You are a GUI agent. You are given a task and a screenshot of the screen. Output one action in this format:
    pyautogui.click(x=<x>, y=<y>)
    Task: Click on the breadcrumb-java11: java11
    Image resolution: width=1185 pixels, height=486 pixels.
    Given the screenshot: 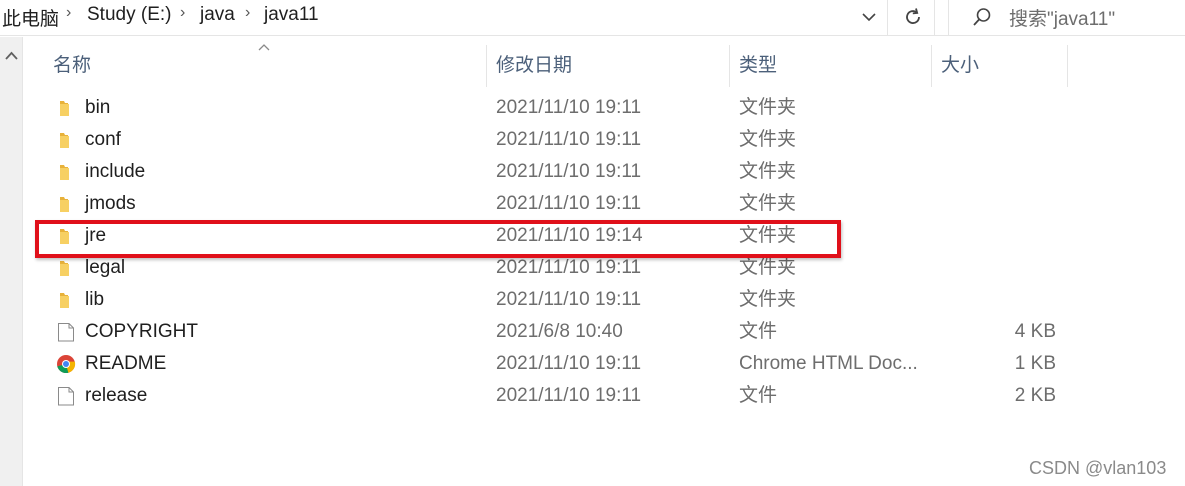 What is the action you would take?
    pyautogui.click(x=291, y=15)
    